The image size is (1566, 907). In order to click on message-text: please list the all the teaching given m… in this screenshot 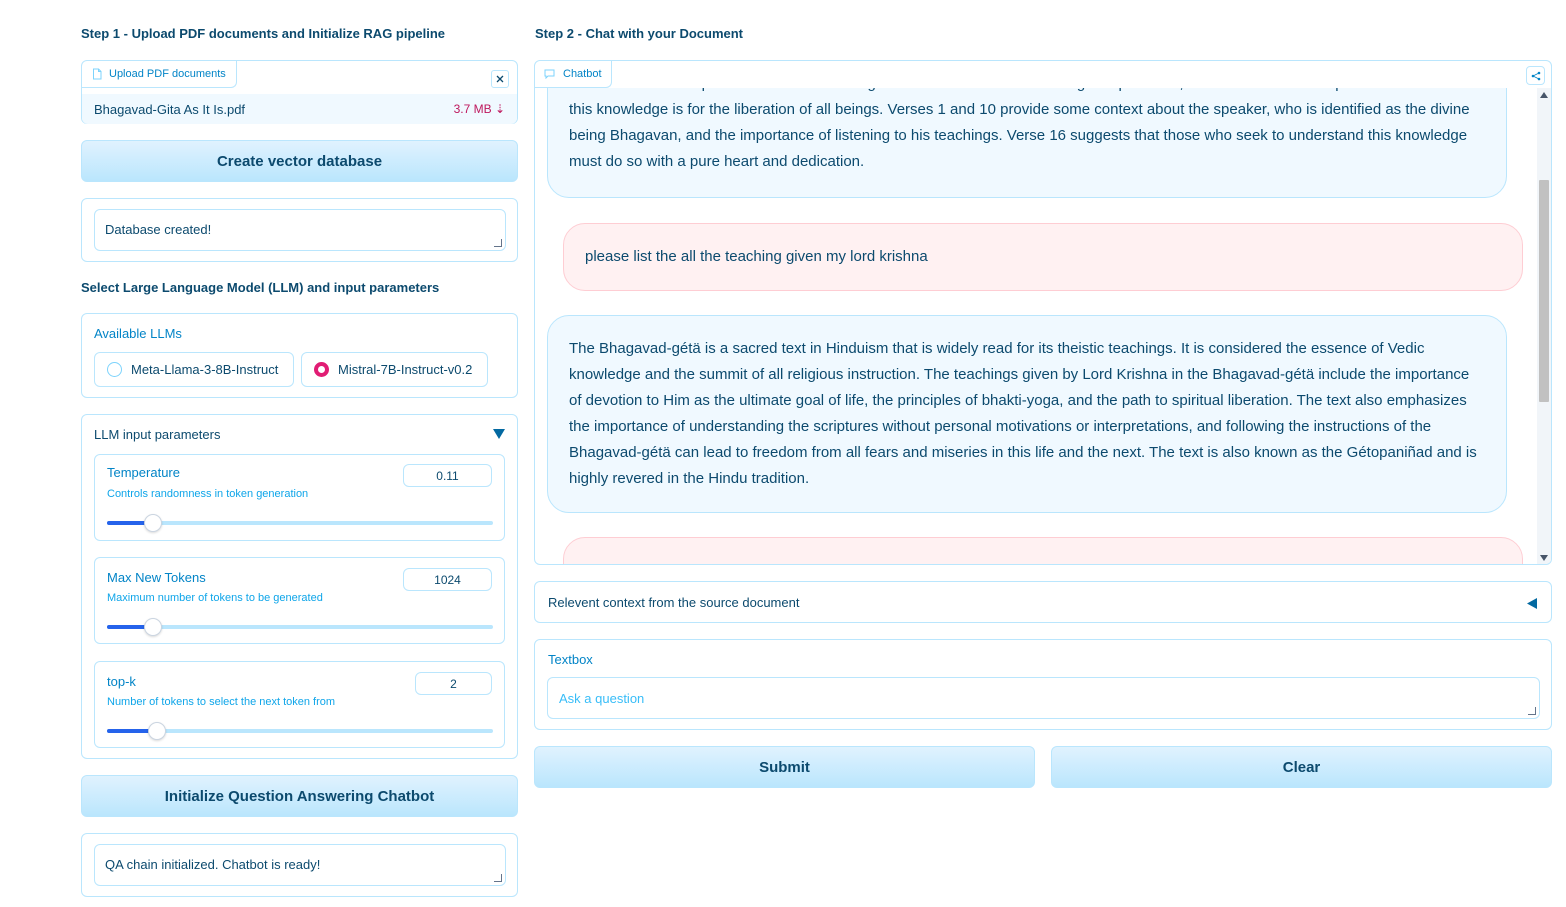, I will do `click(756, 256)`.